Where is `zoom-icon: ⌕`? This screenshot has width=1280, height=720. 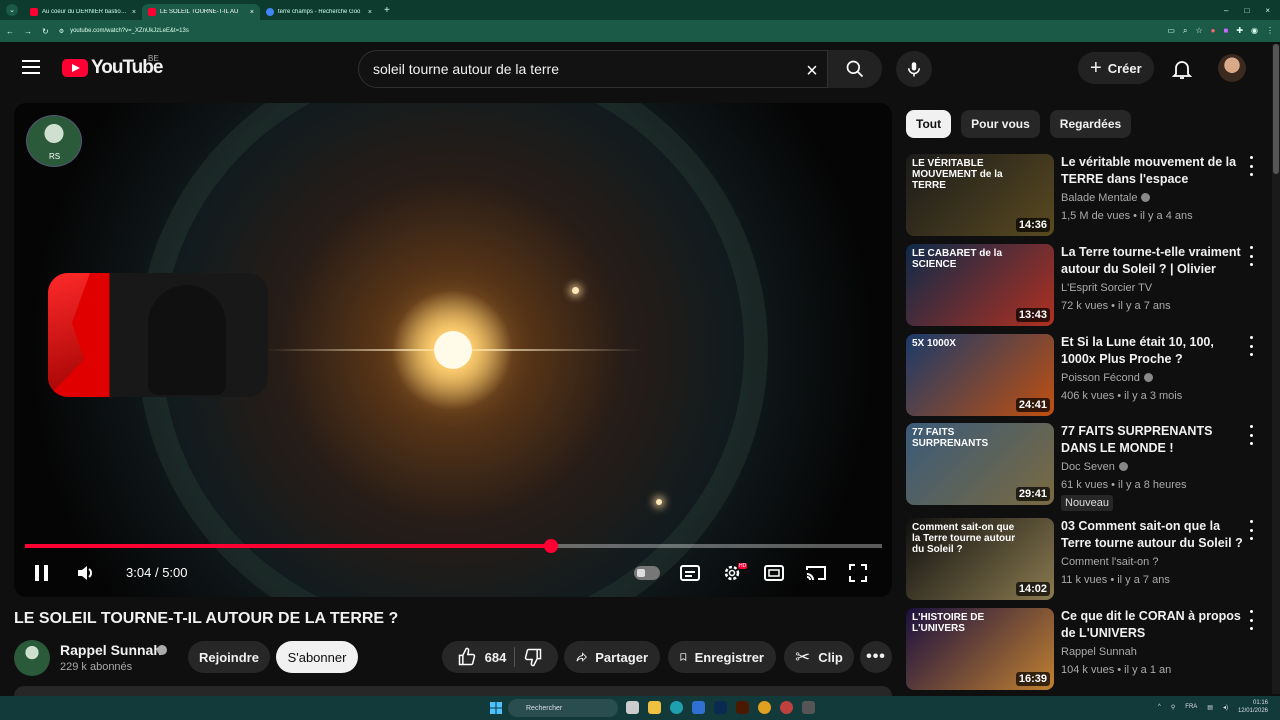
zoom-icon: ⌕ is located at coordinates (1185, 31).